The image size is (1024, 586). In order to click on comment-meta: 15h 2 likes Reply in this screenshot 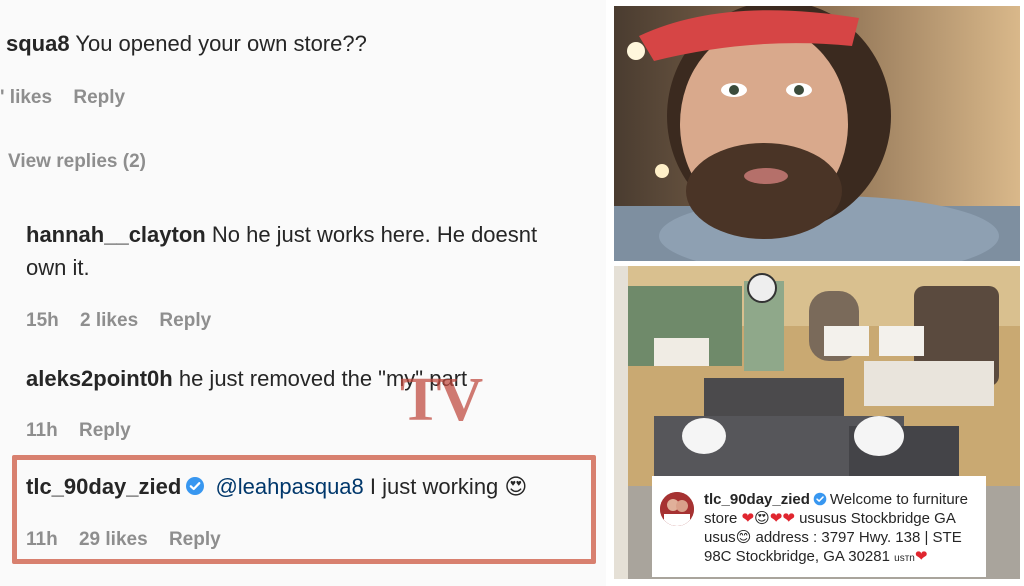, I will do `click(126, 321)`.